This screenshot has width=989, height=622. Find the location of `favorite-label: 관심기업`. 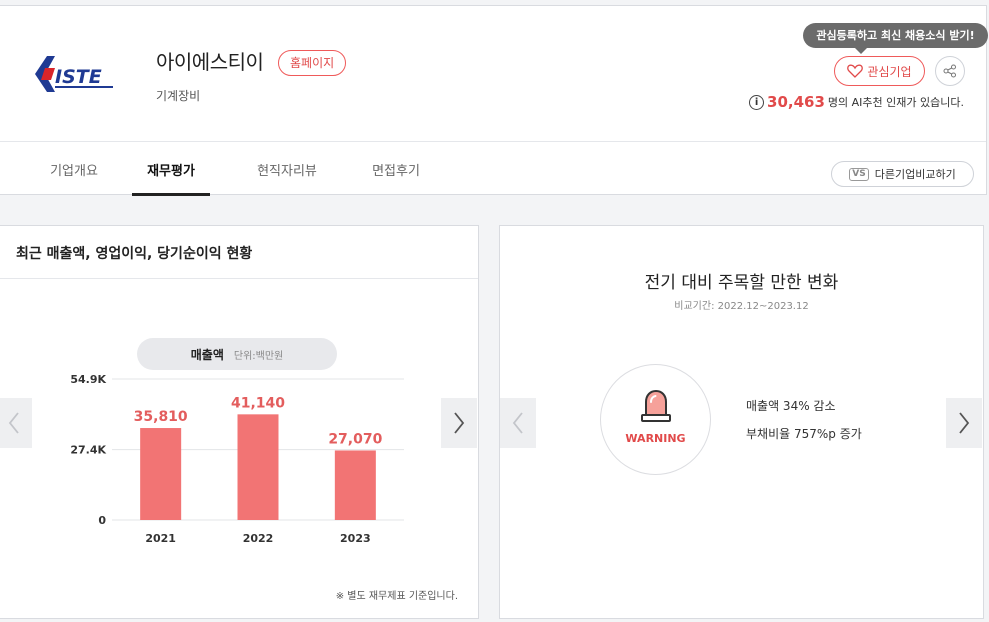

favorite-label: 관심기업 is located at coordinates (889, 71).